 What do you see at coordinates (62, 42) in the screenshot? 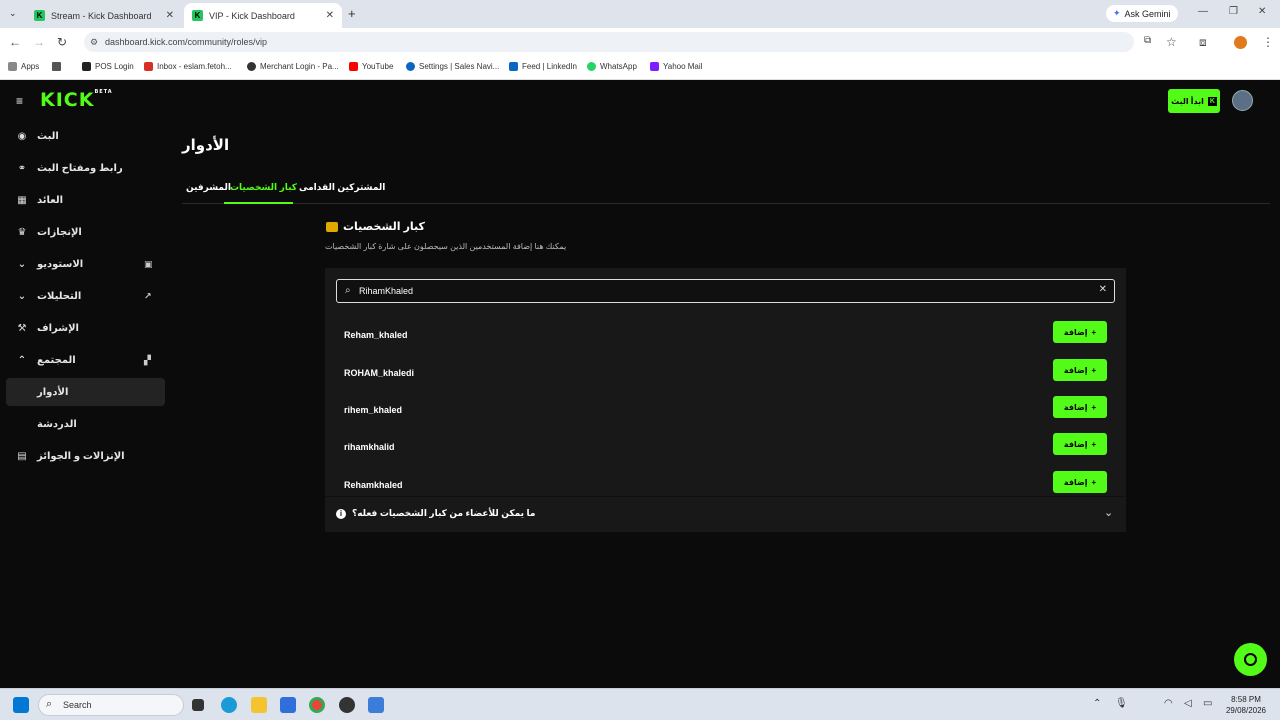
I see `reload-icon: ↻` at bounding box center [62, 42].